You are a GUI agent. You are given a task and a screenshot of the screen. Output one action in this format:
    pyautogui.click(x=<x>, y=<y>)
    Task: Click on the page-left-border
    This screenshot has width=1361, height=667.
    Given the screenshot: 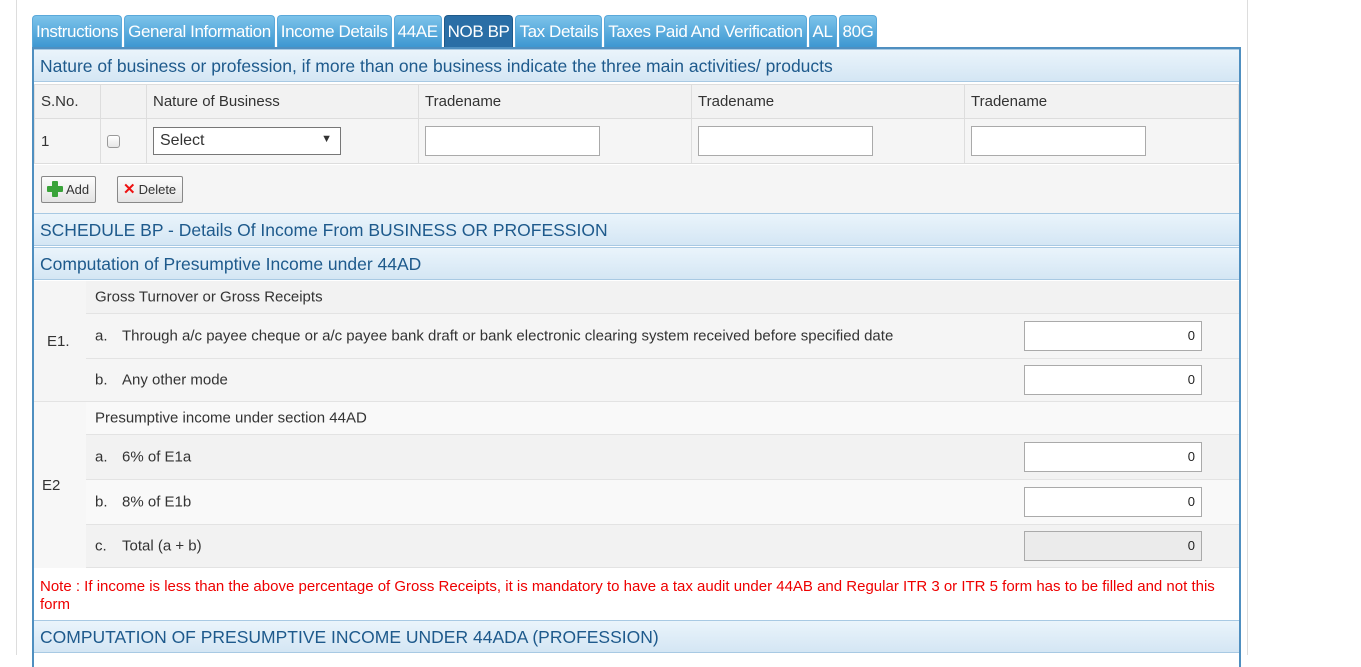 What is the action you would take?
    pyautogui.click(x=16, y=327)
    